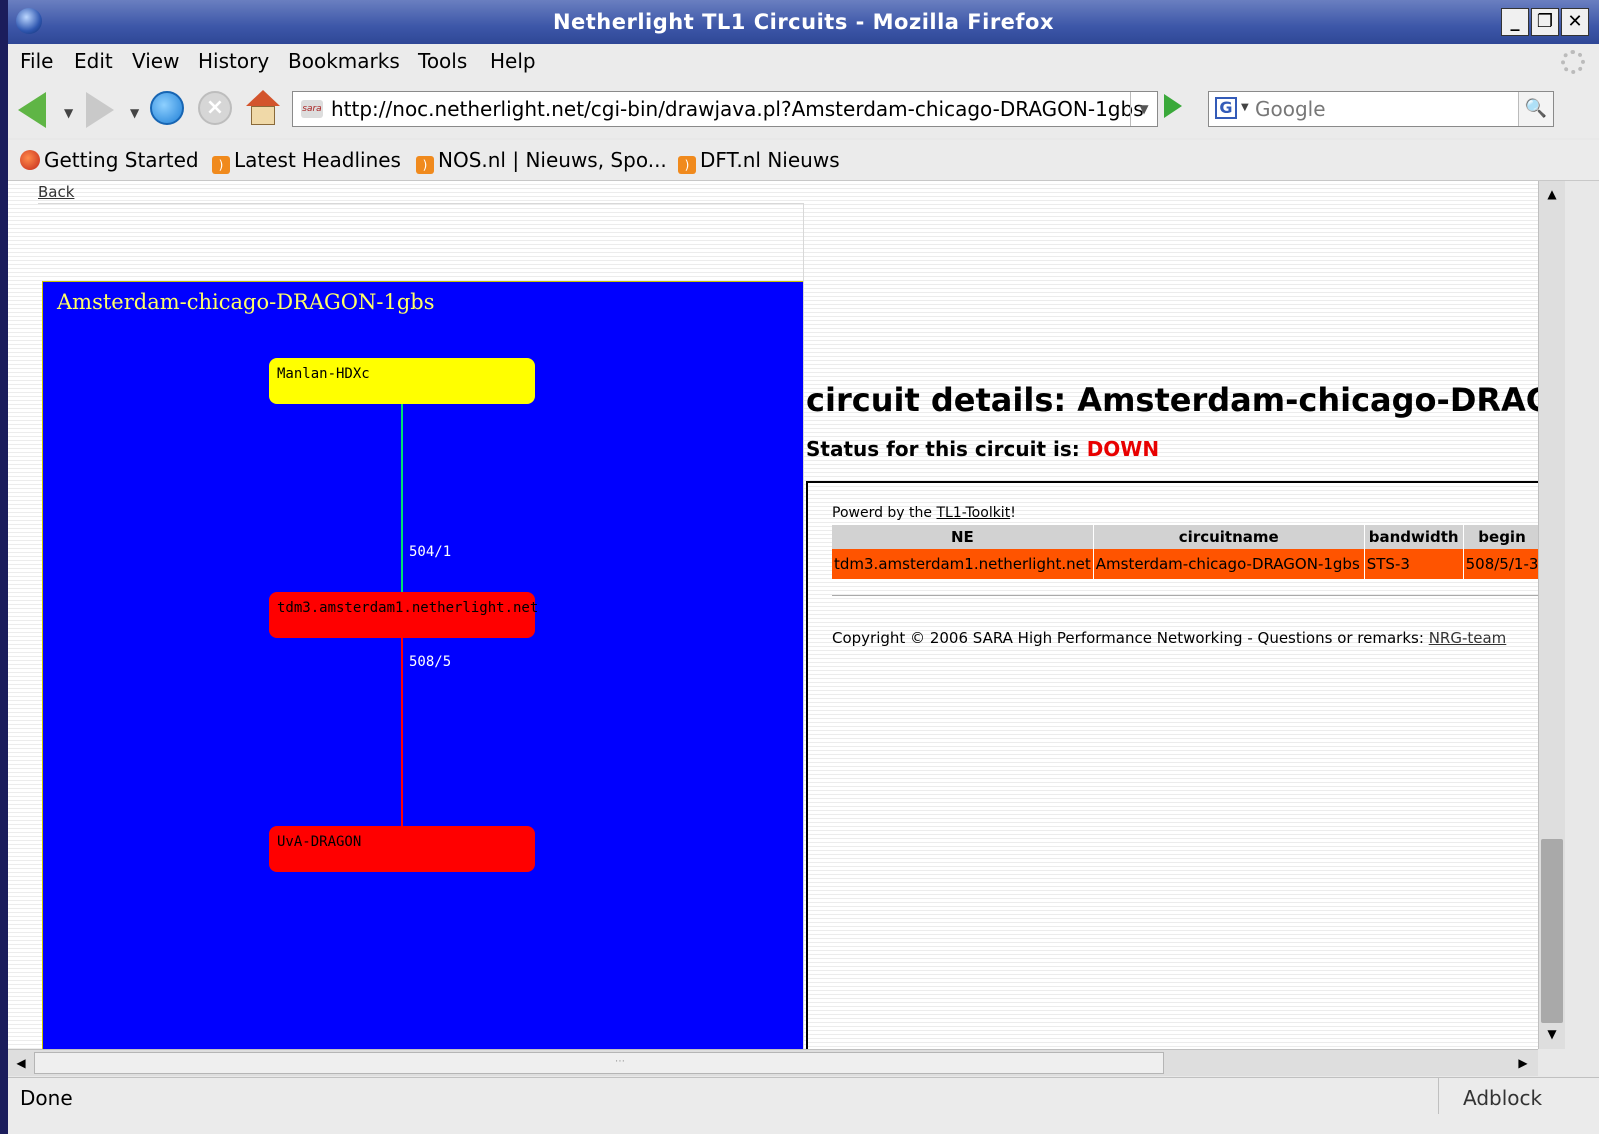  Describe the element at coordinates (1414, 537) in the screenshot. I see `column-header: bandwidth` at that location.